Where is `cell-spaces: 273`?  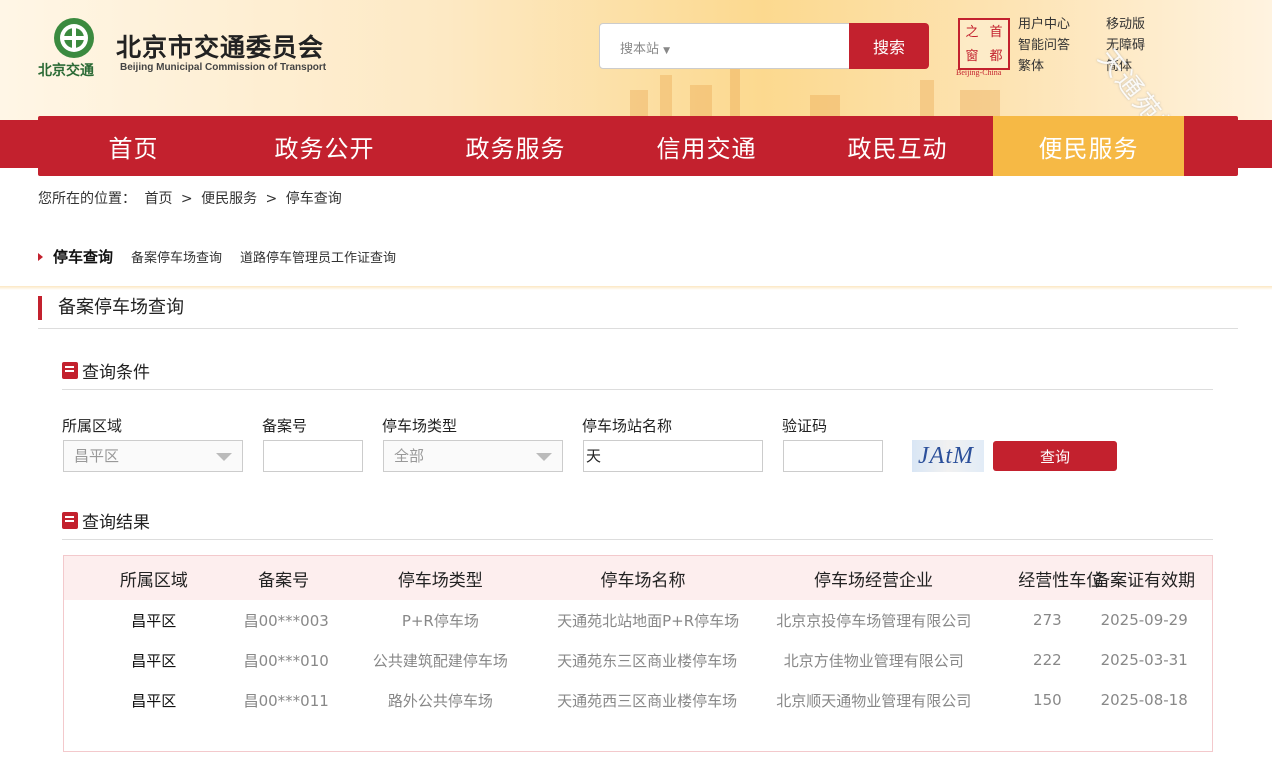
cell-spaces: 273 is located at coordinates (1047, 620).